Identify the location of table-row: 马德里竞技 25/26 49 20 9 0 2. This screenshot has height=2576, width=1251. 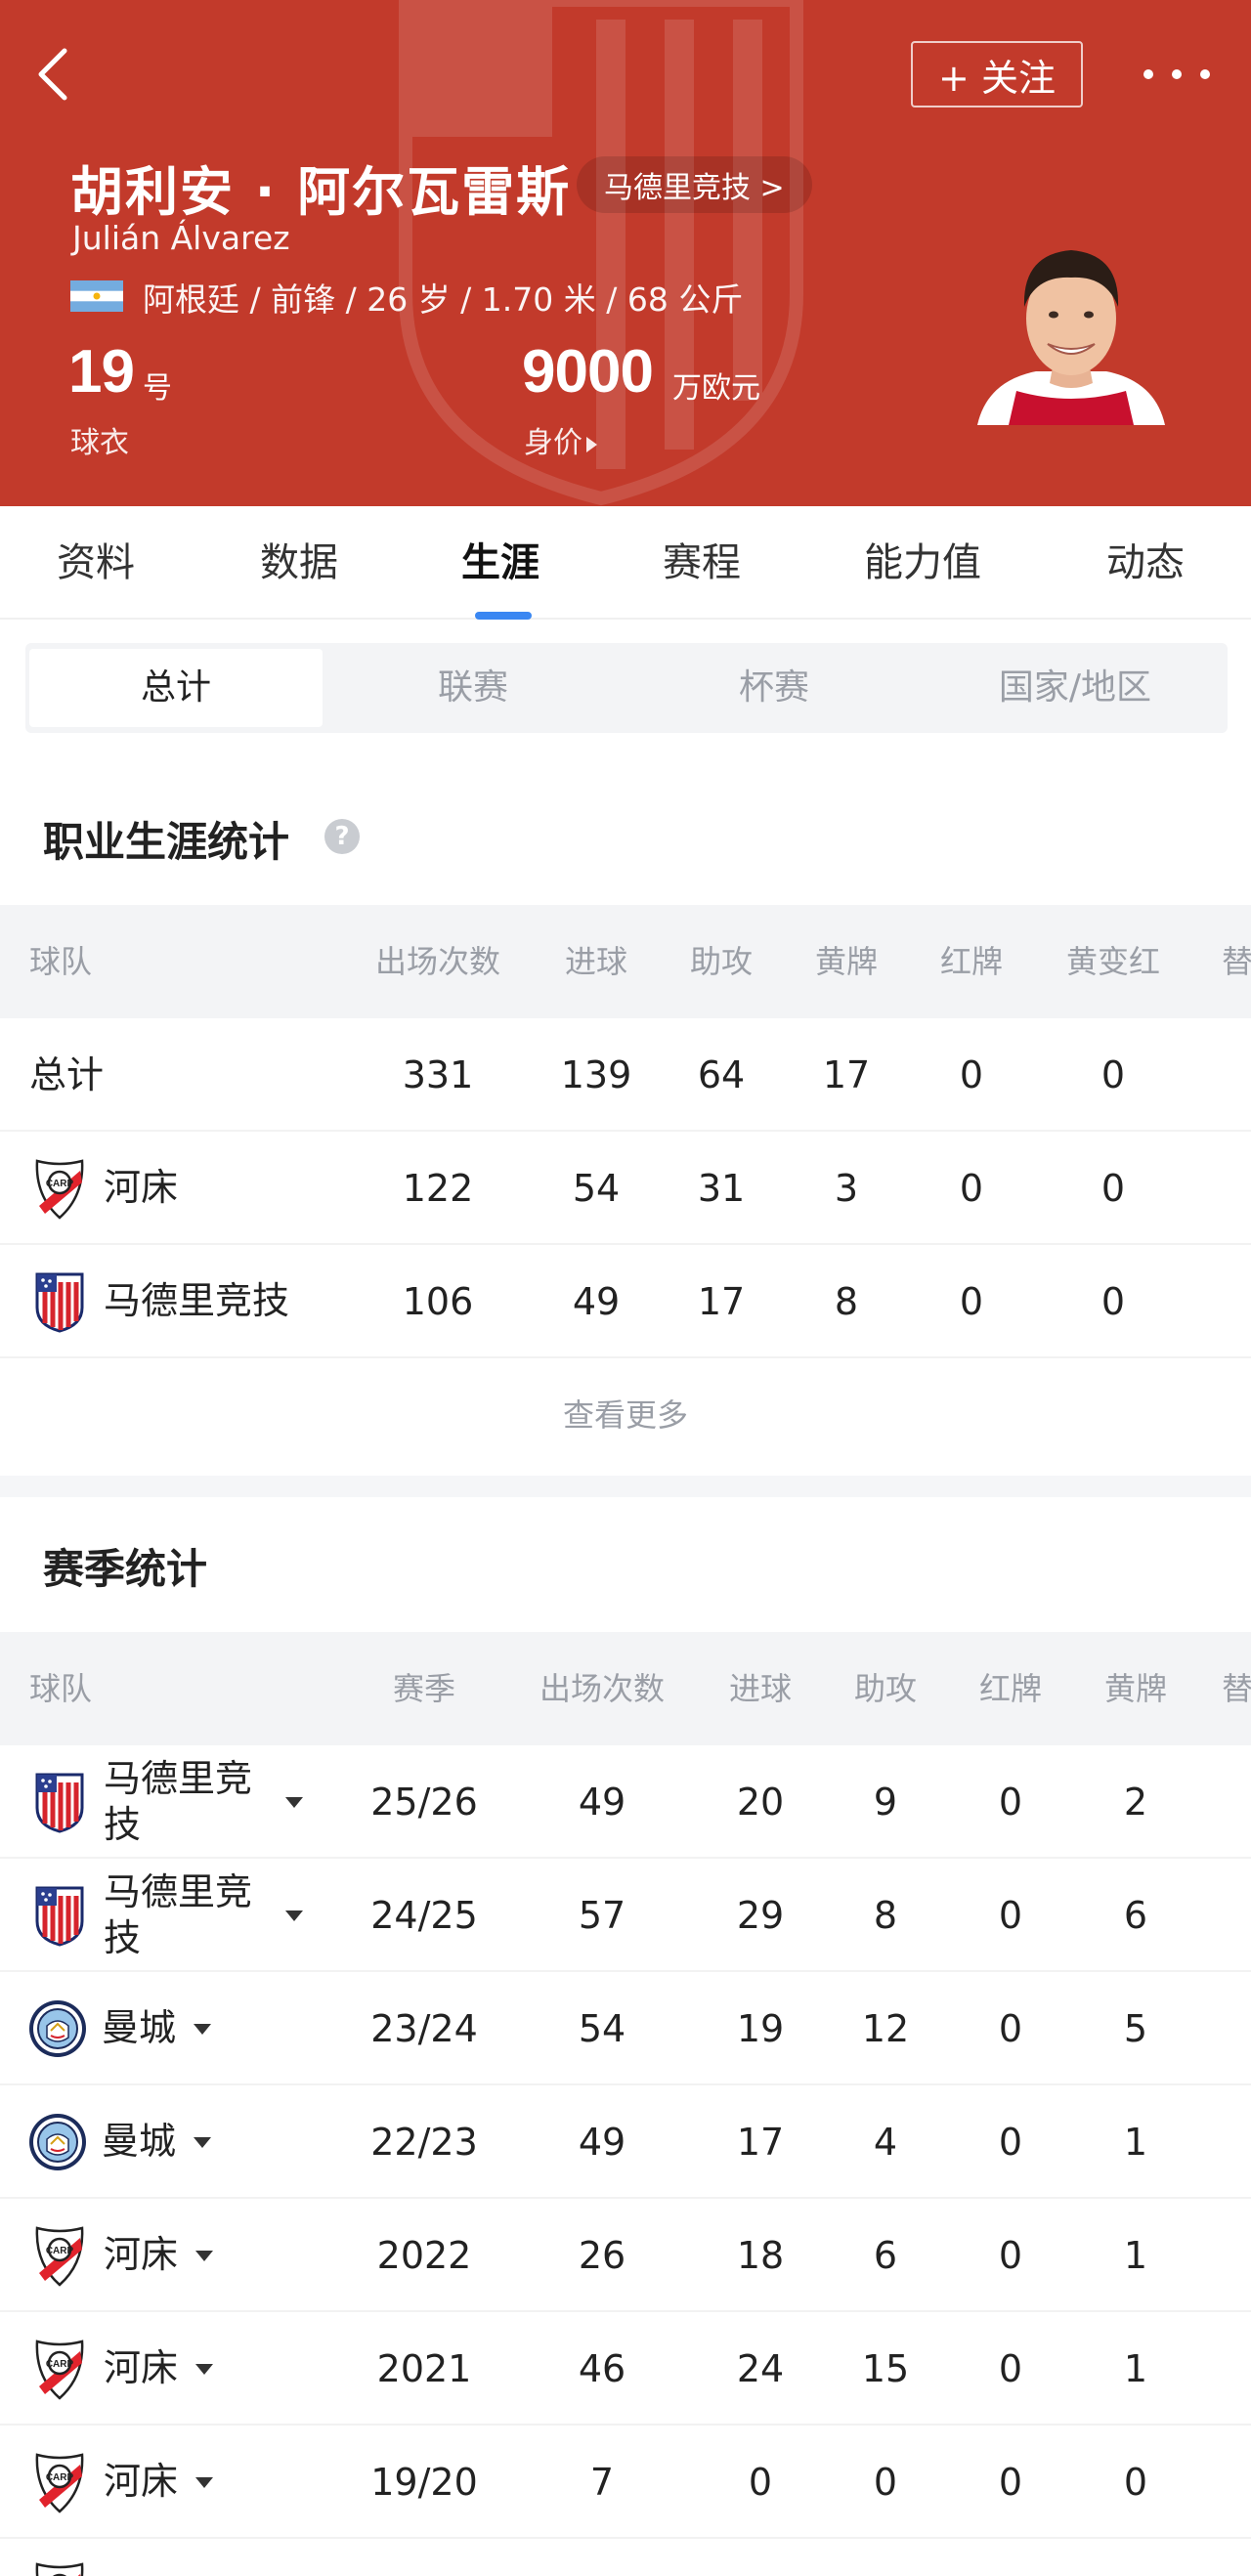
(625, 1802).